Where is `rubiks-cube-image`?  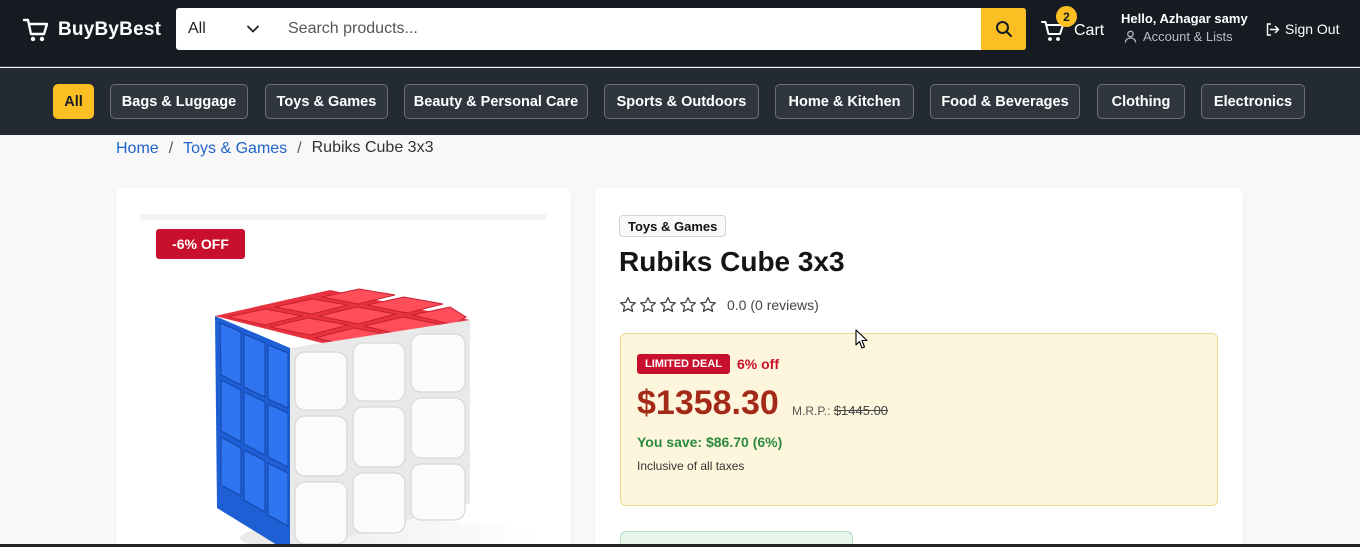
rubiks-cube-image is located at coordinates (377, 417).